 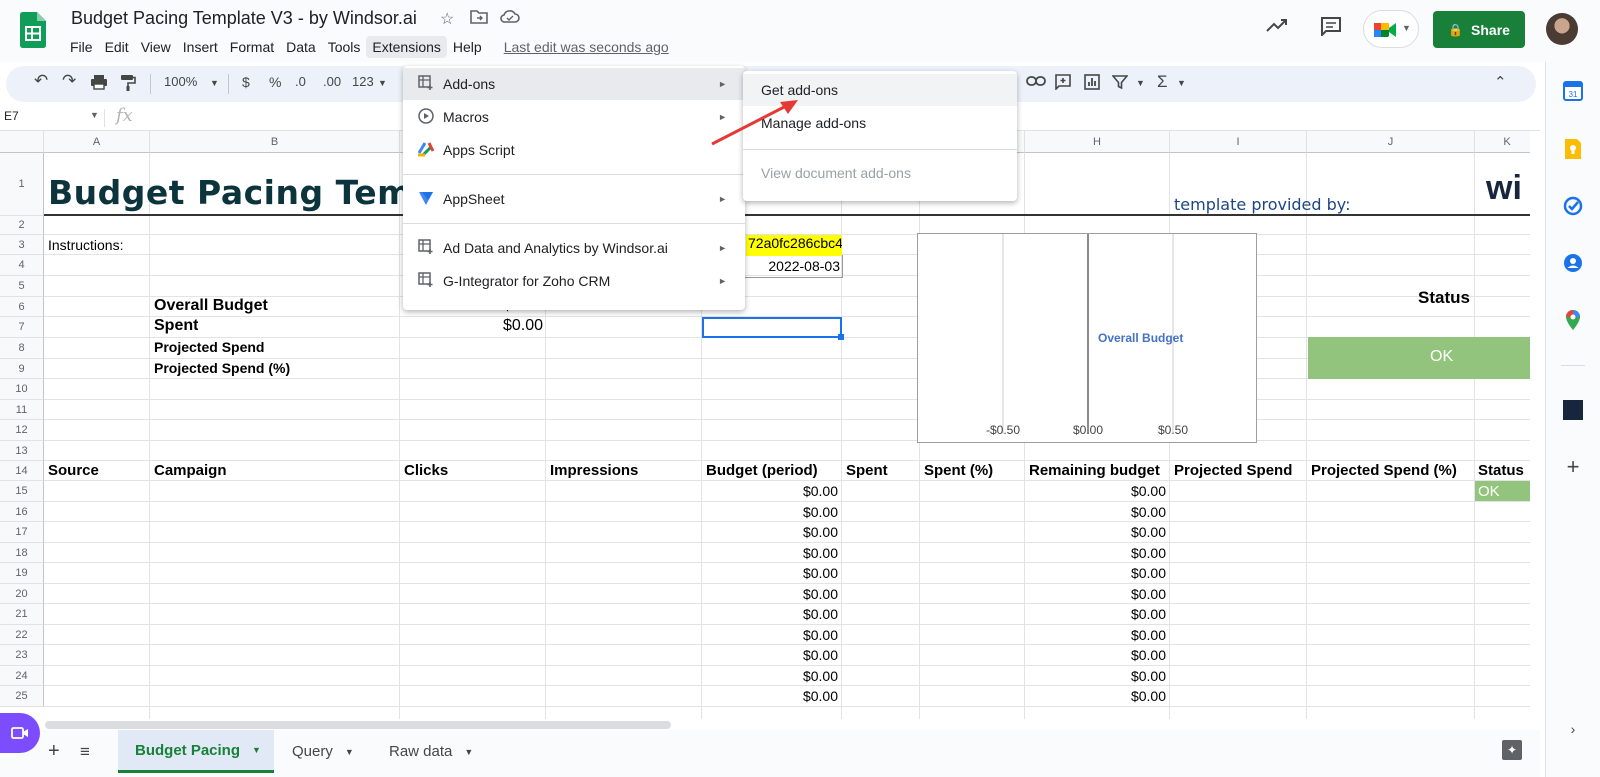 What do you see at coordinates (1140, 83) in the screenshot?
I see `filter-dropdown-icon: ▼` at bounding box center [1140, 83].